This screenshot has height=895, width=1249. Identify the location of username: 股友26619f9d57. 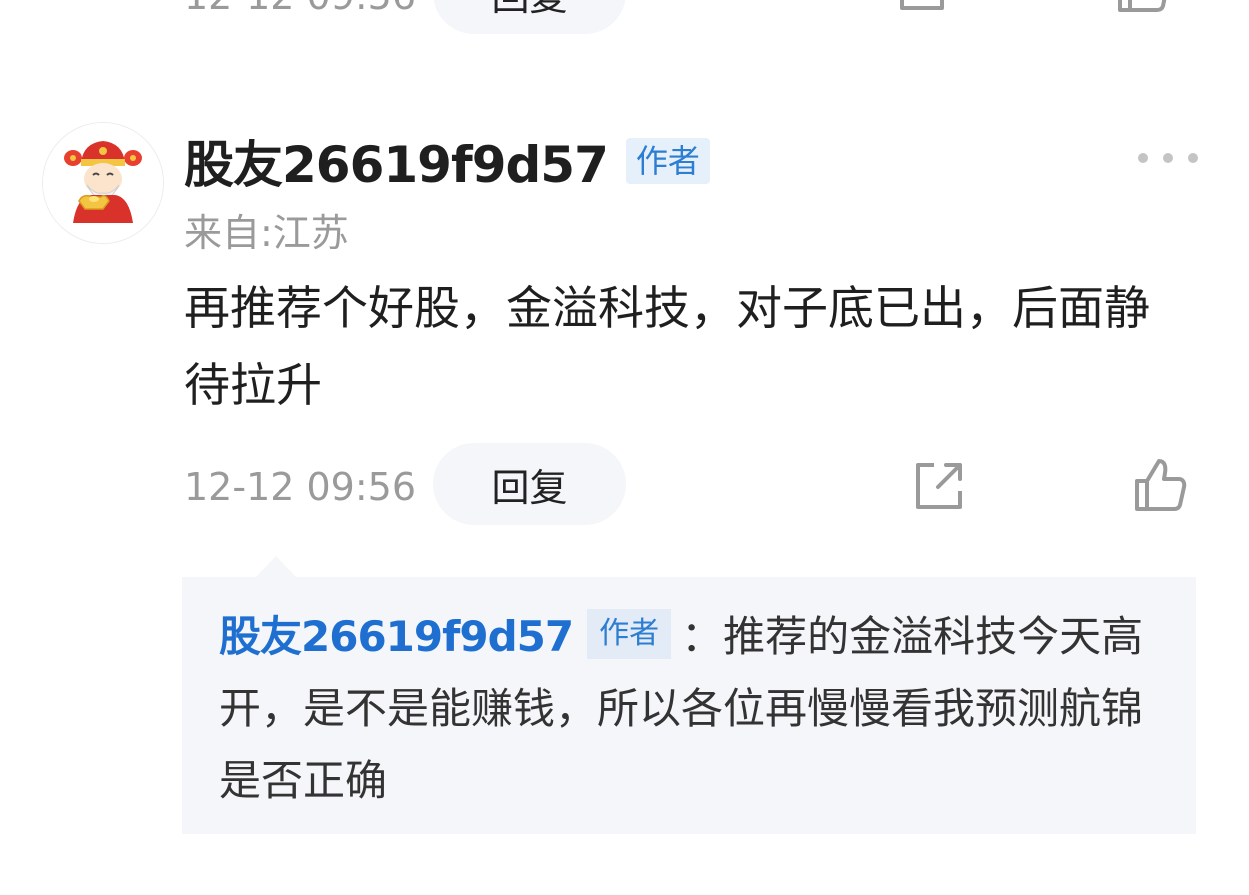
(396, 161).